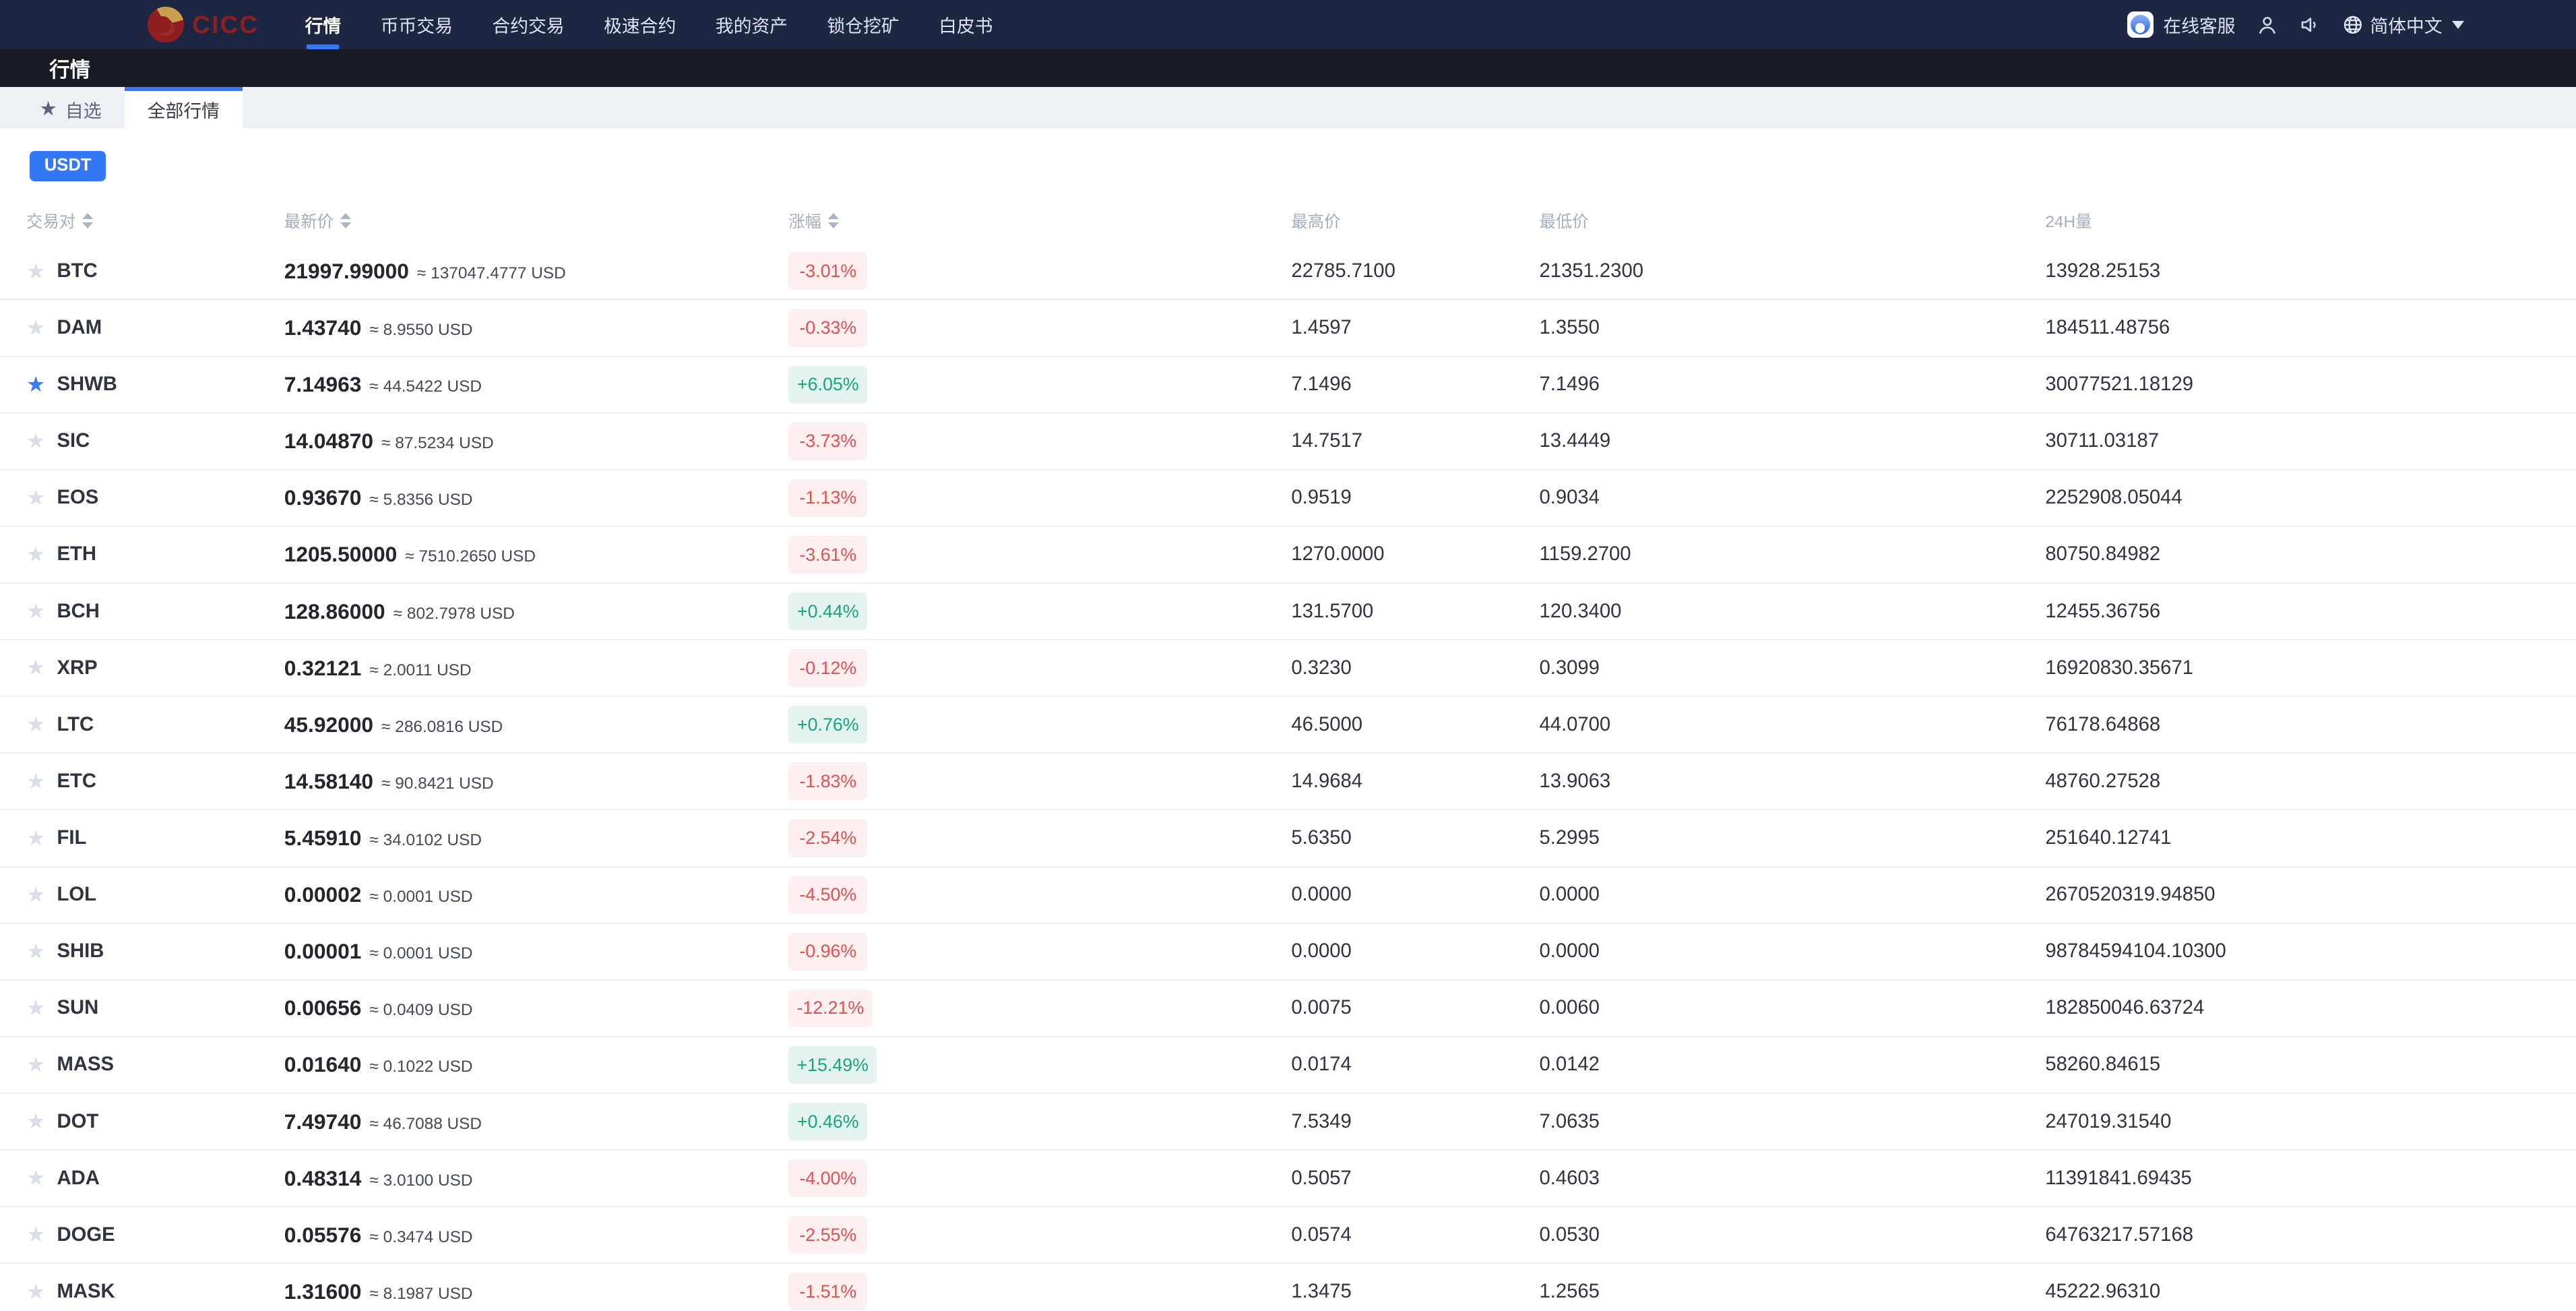 Image resolution: width=2576 pixels, height=1311 pixels. What do you see at coordinates (67, 165) in the screenshot?
I see `usdt-filter-button: USDT` at bounding box center [67, 165].